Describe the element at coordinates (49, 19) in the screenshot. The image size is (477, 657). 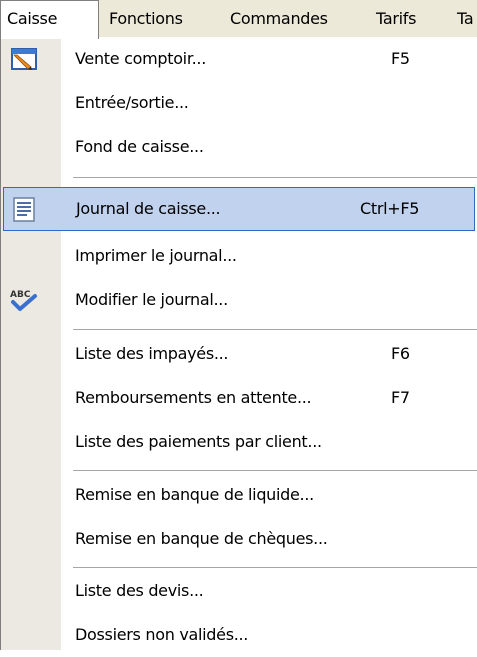
I see `menubar-caisse: Caisse` at that location.